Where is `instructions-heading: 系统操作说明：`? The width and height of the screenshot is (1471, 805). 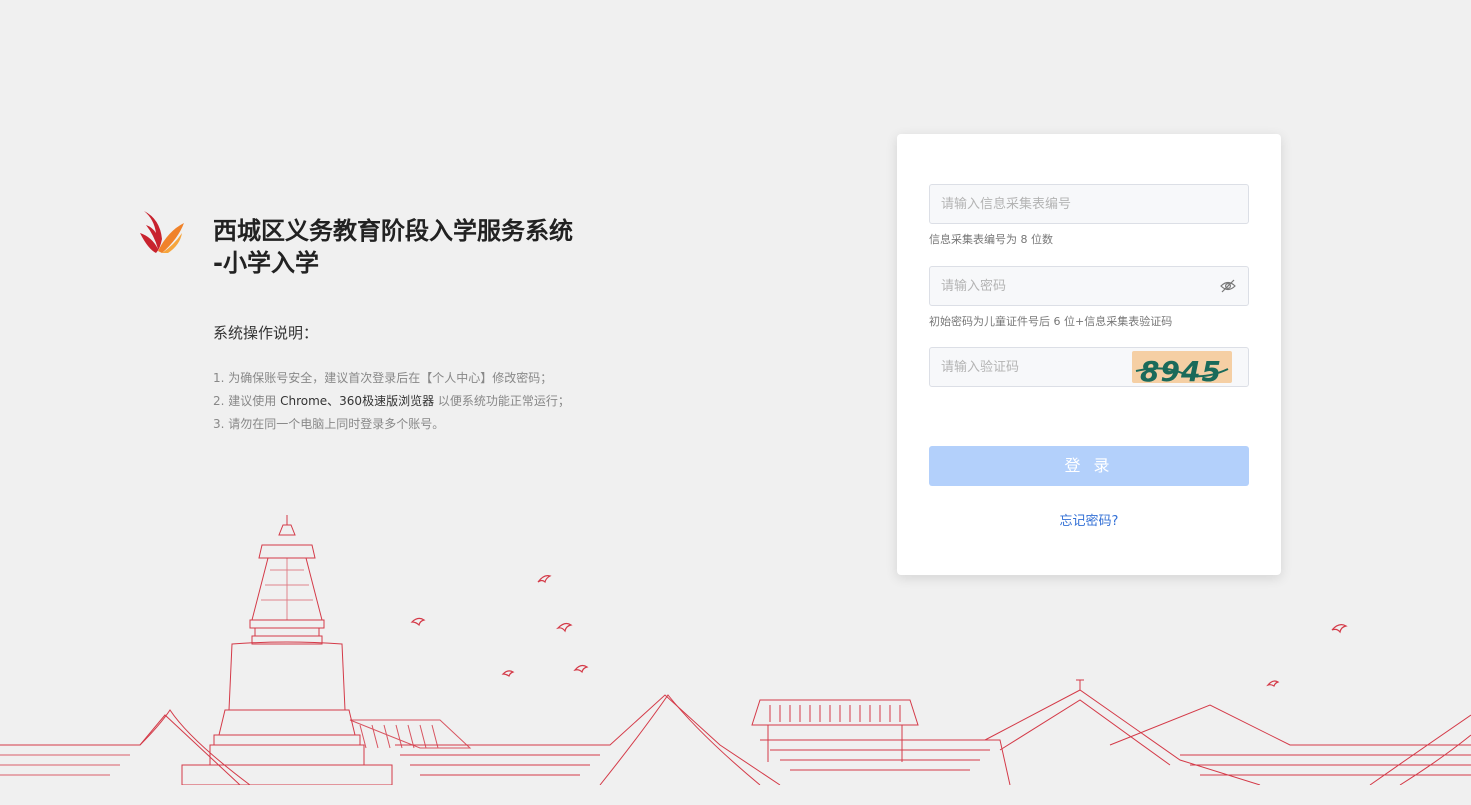 instructions-heading: 系统操作说明： is located at coordinates (266, 333).